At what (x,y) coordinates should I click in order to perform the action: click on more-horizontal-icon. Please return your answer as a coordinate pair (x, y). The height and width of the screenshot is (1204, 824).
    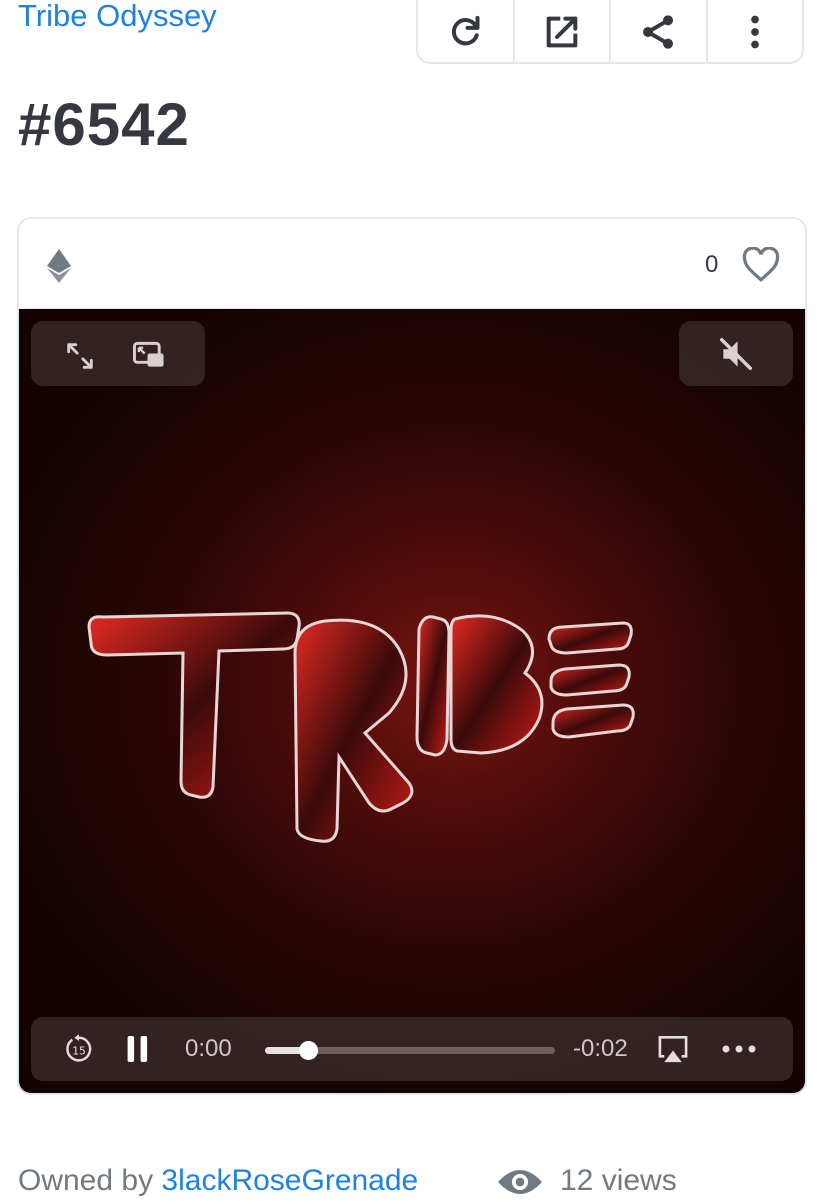
    Looking at the image, I should click on (739, 1049).